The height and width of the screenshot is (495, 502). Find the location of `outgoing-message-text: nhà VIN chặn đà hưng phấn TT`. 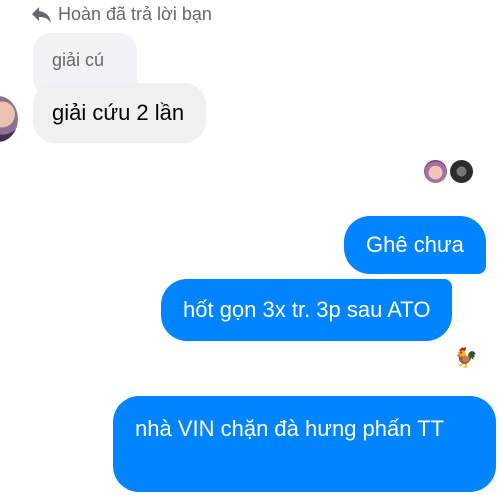

outgoing-message-text: nhà VIN chặn đà hưng phấn TT is located at coordinates (290, 428).